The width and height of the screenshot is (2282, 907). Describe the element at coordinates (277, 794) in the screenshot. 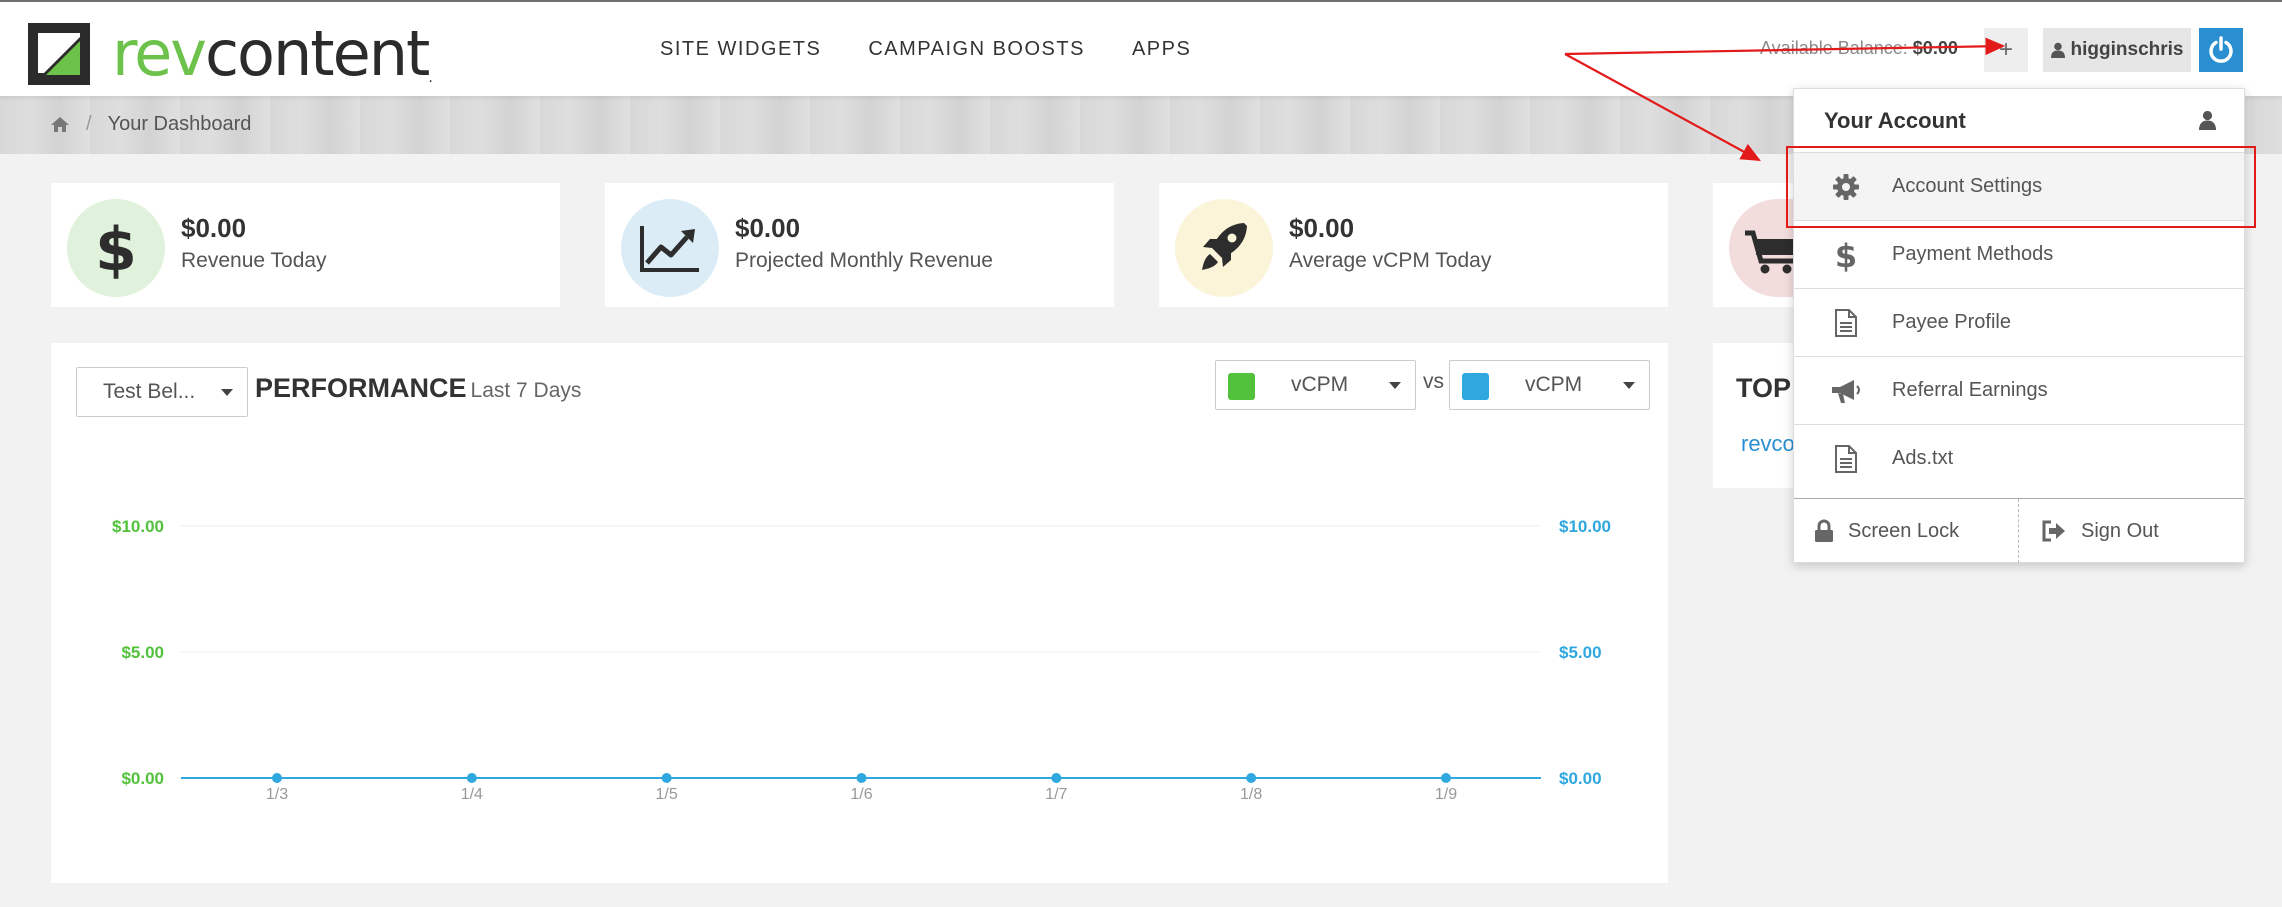

I see `x-tick-label: 1/3` at that location.